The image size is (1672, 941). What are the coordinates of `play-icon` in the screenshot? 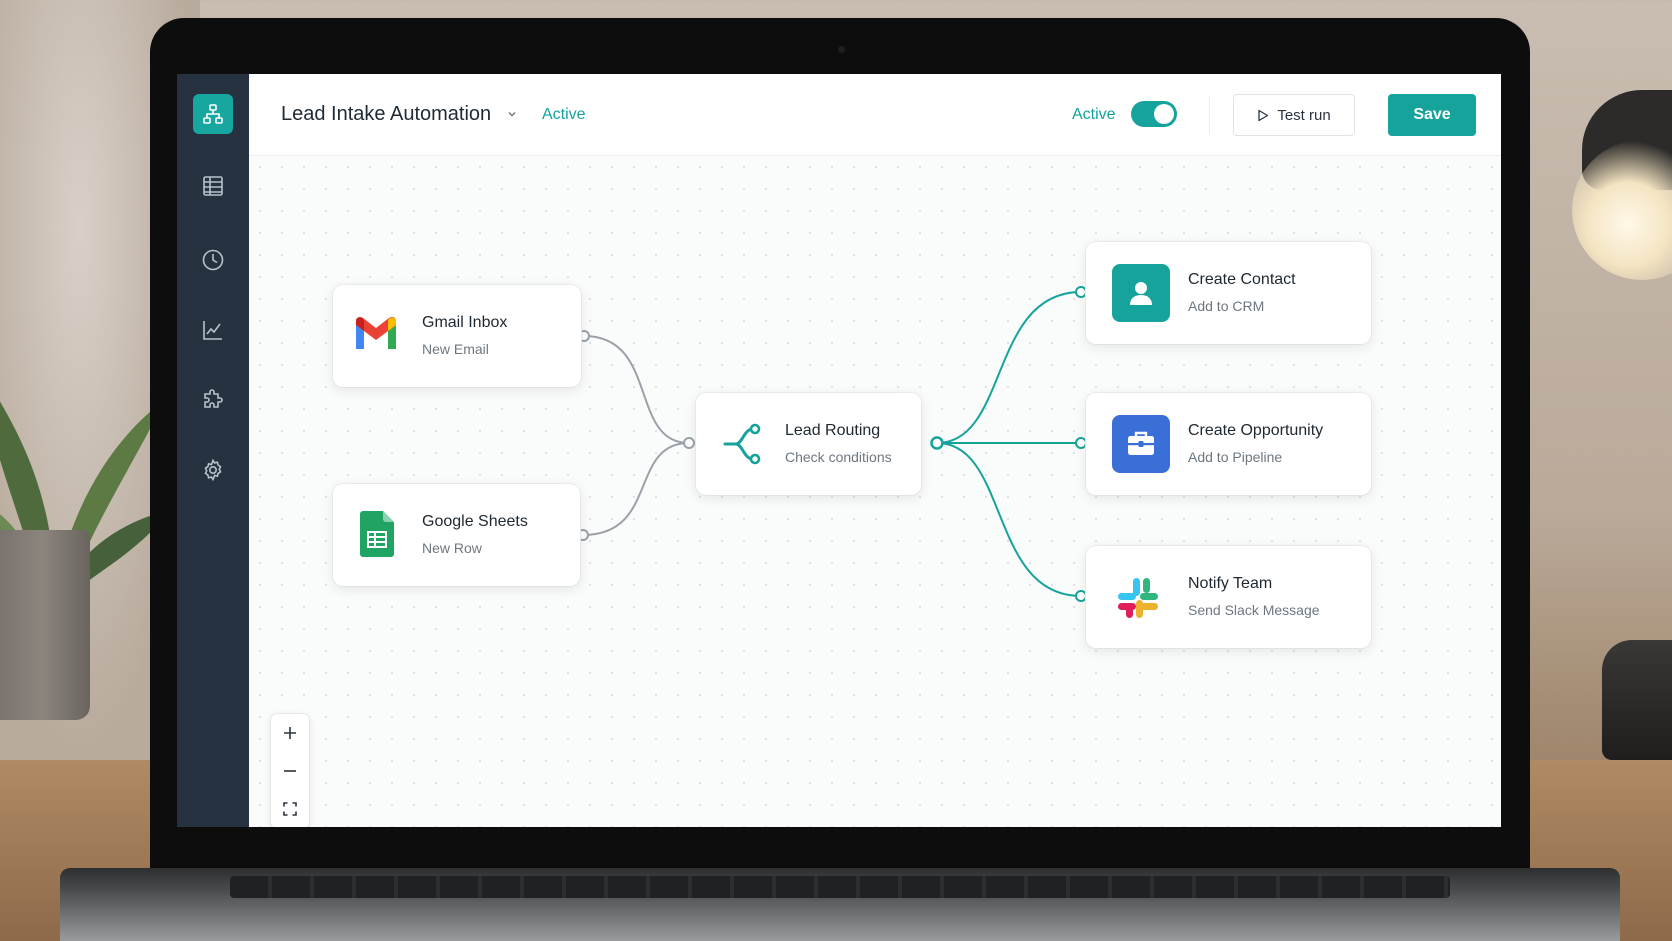 It's located at (1263, 115).